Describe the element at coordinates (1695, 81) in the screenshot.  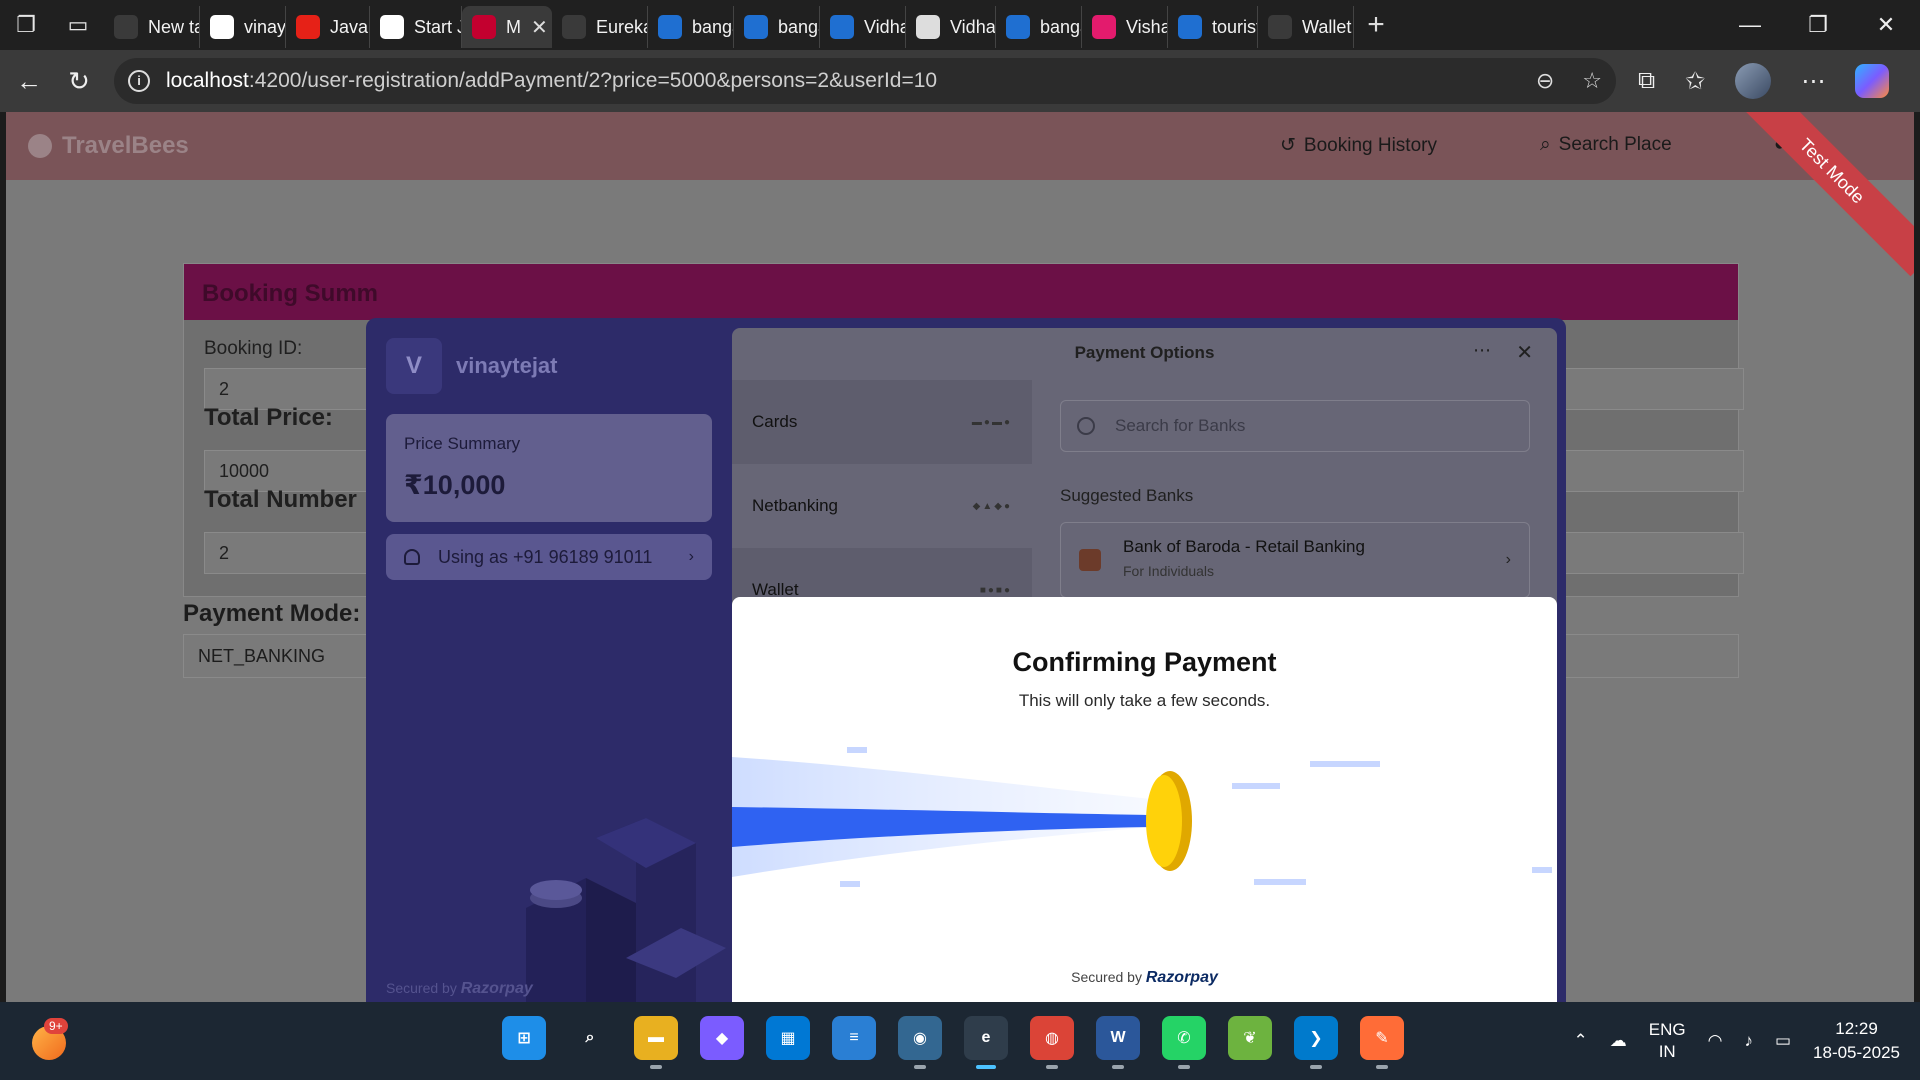
I see `favorites-icon: ✩` at that location.